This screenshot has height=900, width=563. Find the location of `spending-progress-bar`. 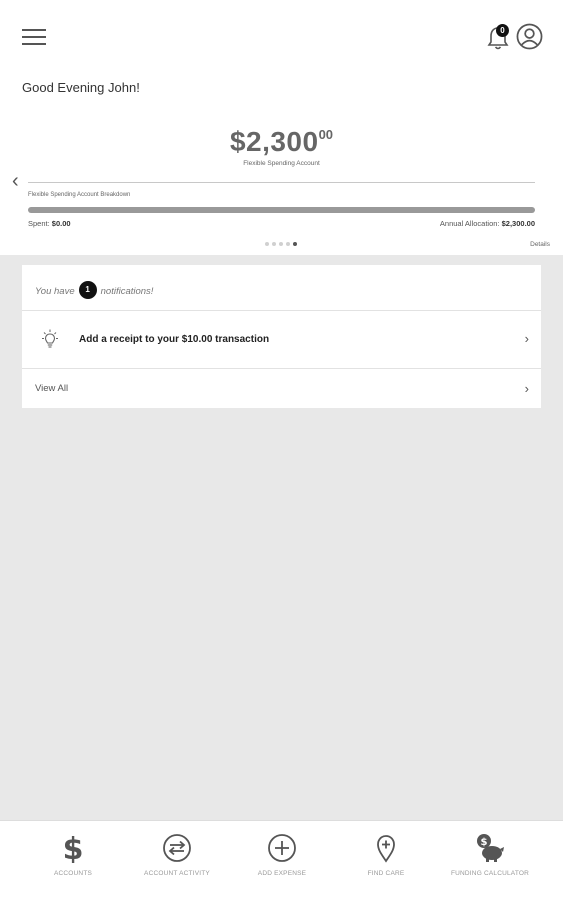

spending-progress-bar is located at coordinates (281, 210).